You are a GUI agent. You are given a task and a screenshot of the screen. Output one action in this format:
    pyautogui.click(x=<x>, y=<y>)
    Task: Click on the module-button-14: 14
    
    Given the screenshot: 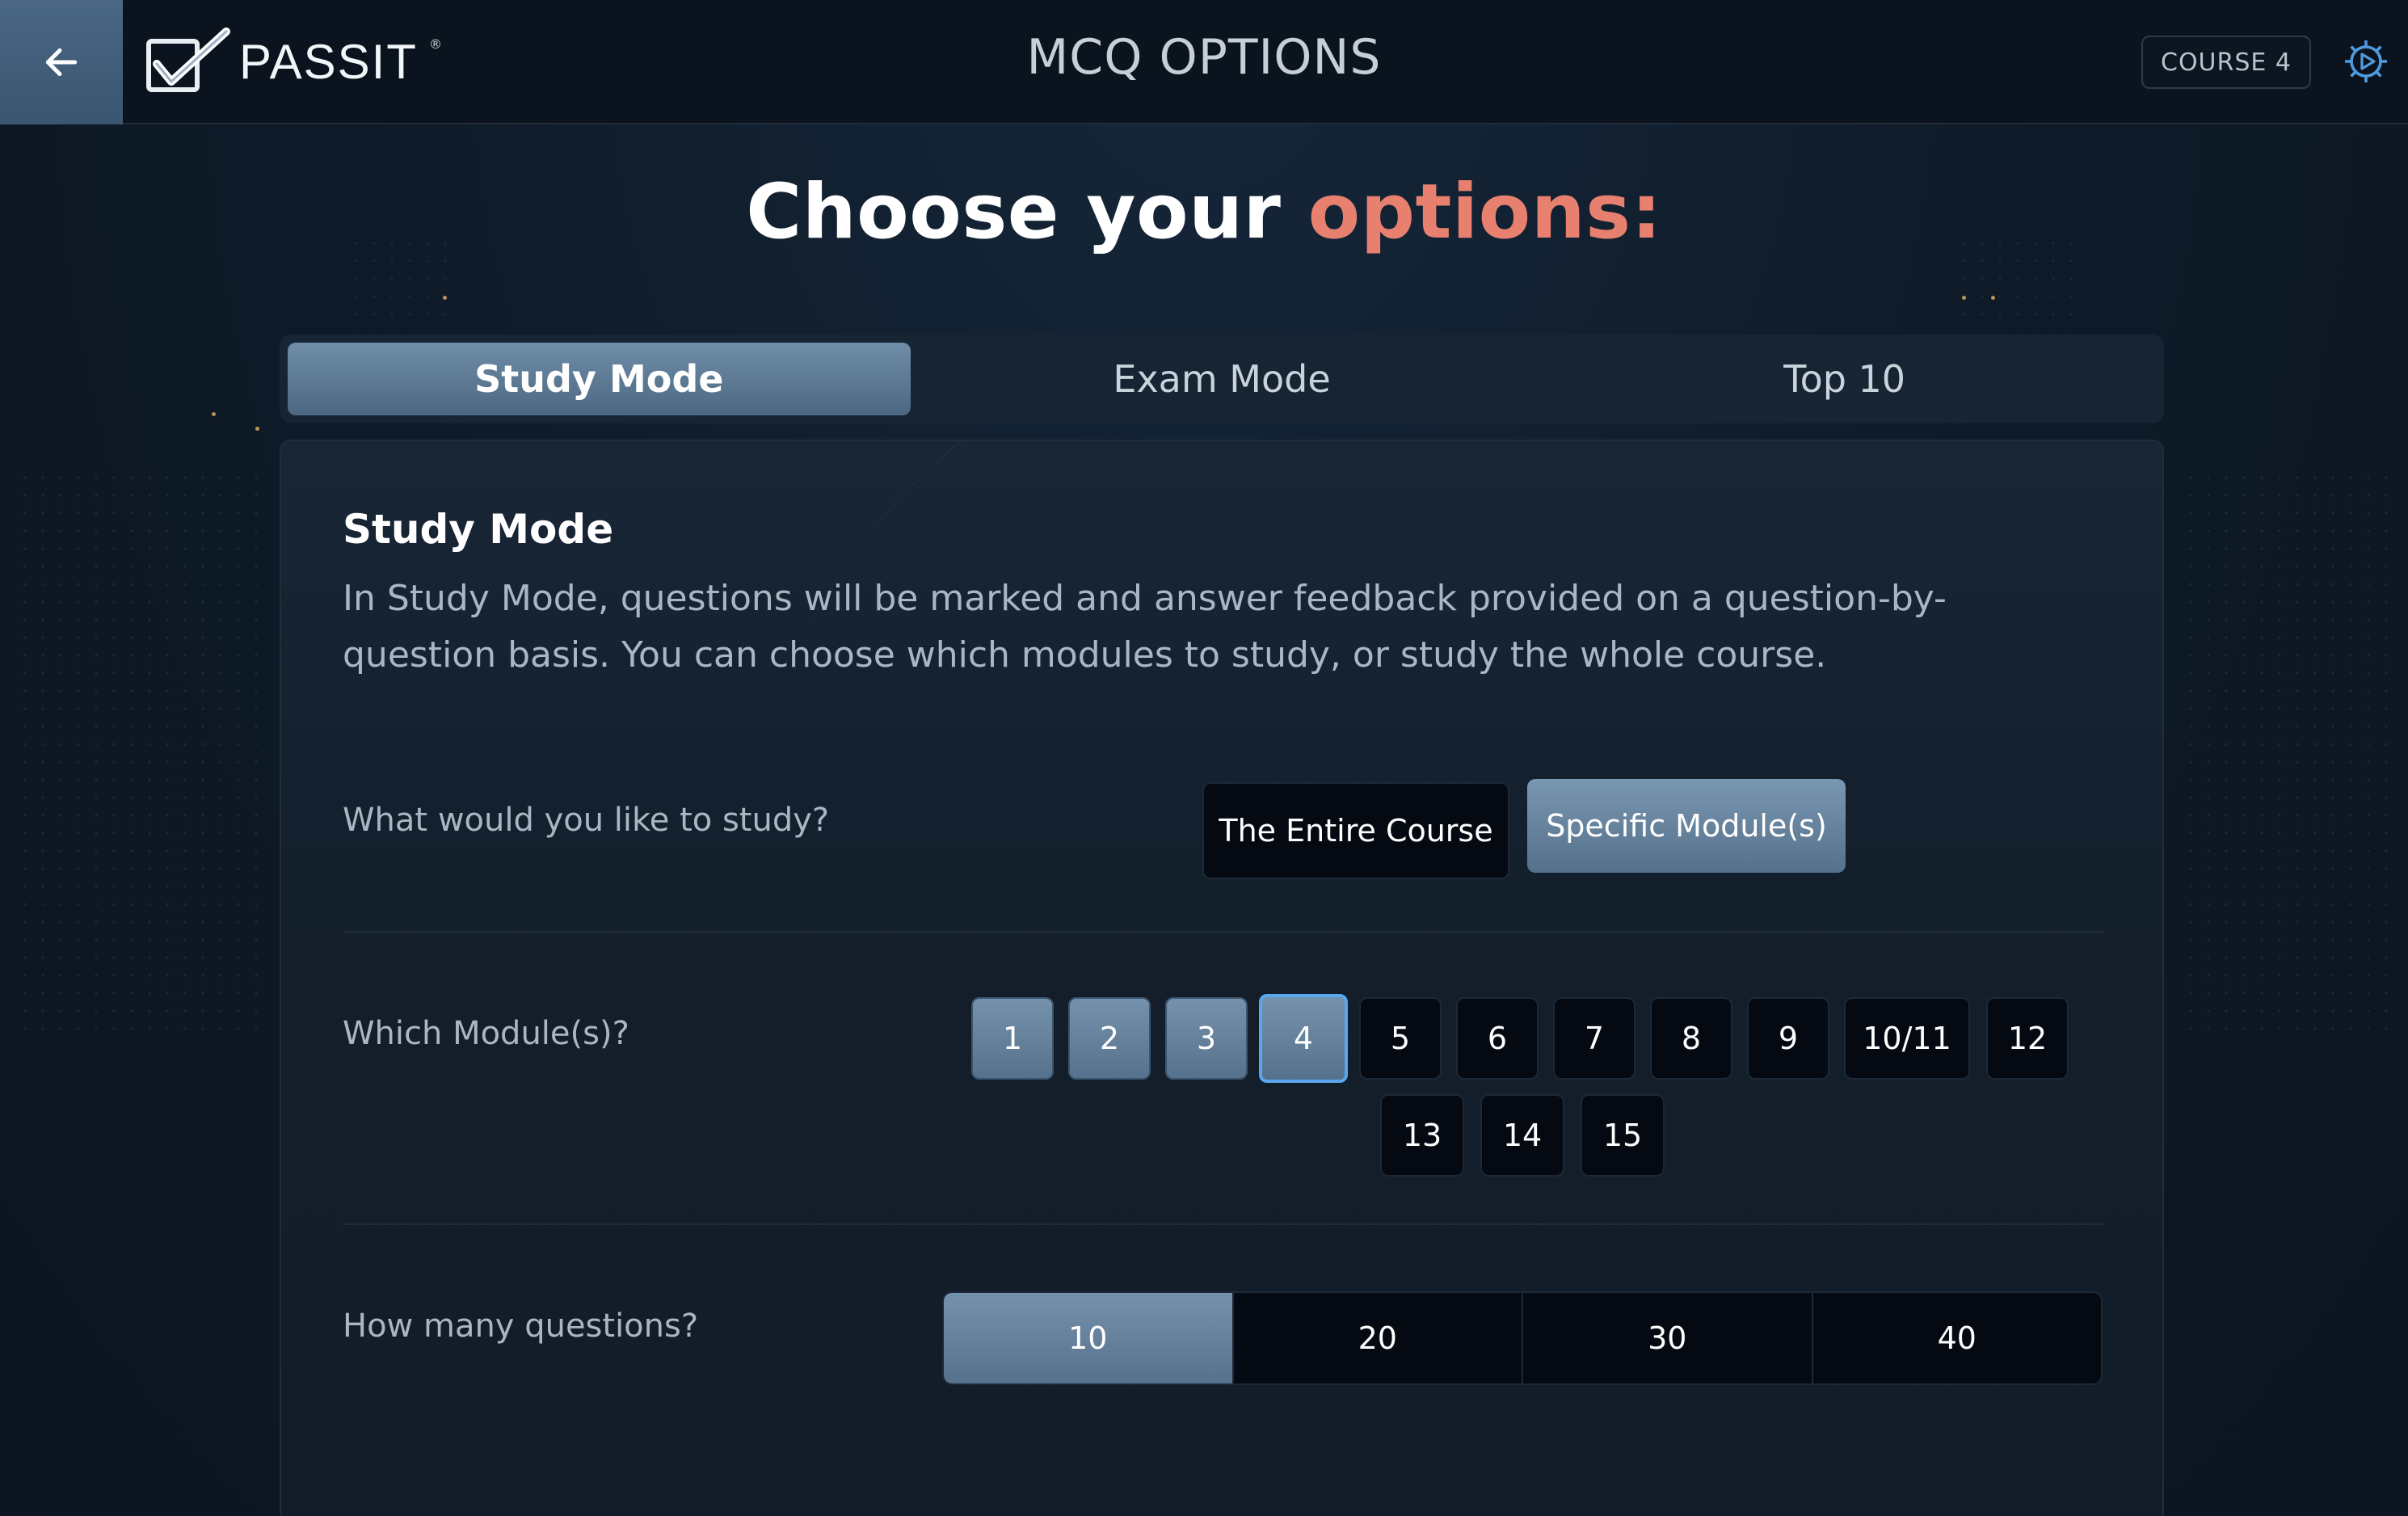 What is the action you would take?
    pyautogui.click(x=1522, y=1135)
    